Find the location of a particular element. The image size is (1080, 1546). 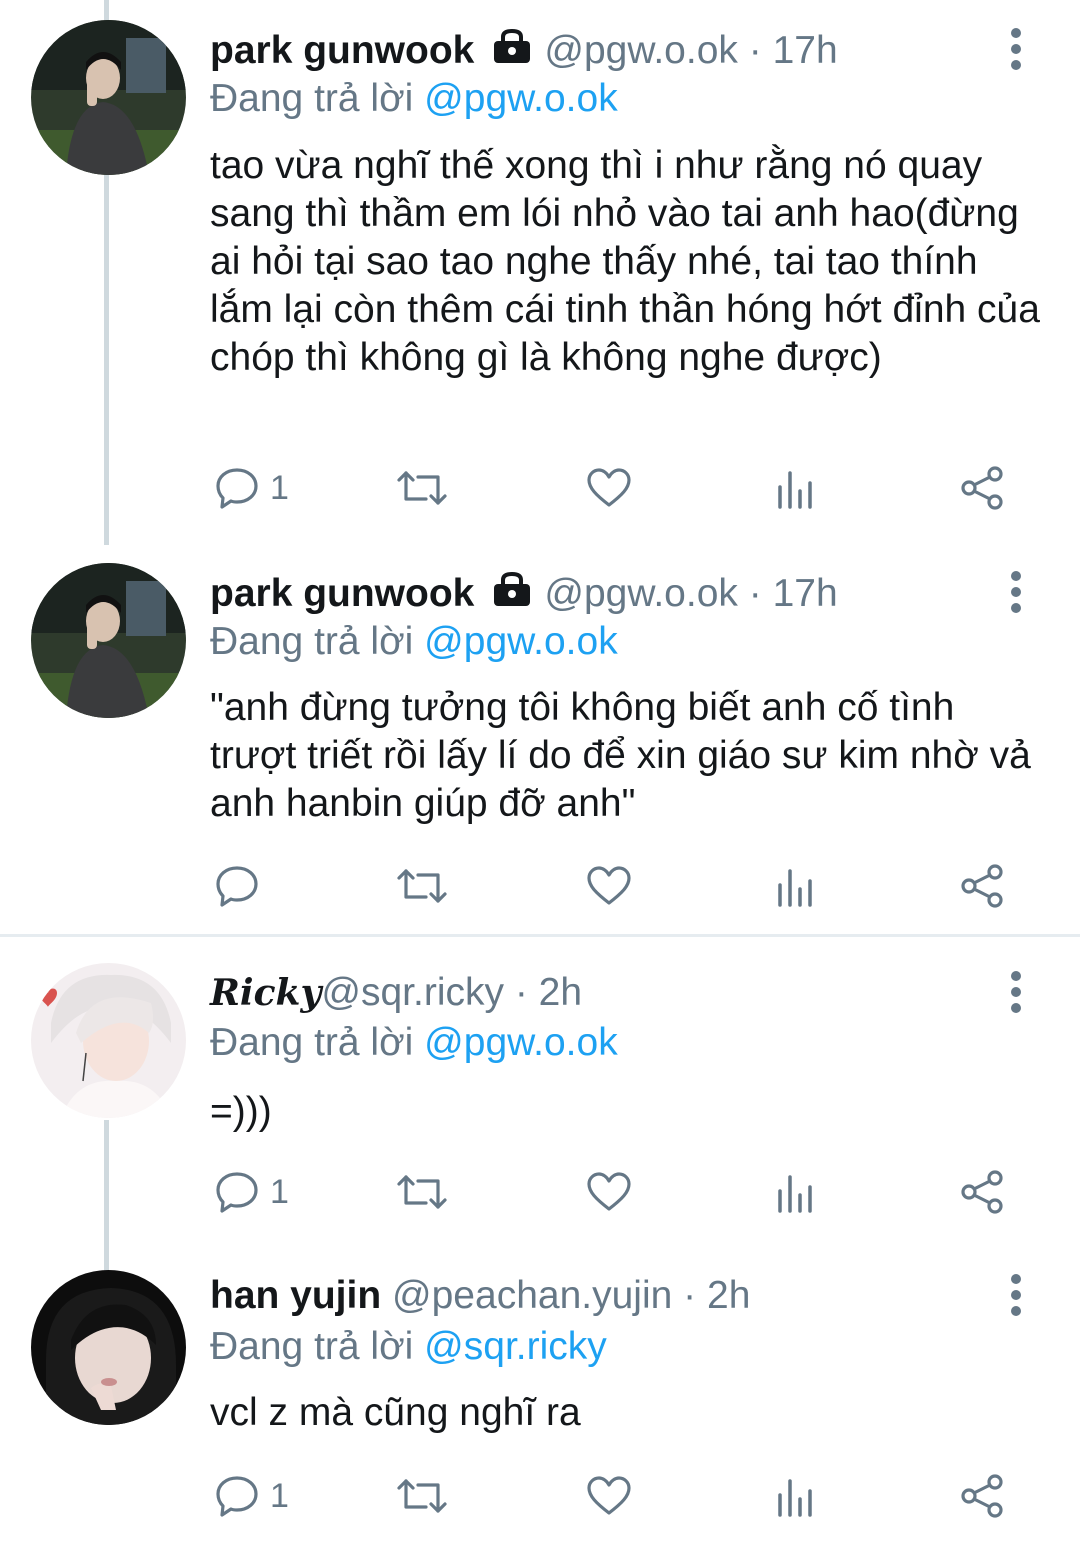

user-handle: @peachan.yujin is located at coordinates (532, 1295).